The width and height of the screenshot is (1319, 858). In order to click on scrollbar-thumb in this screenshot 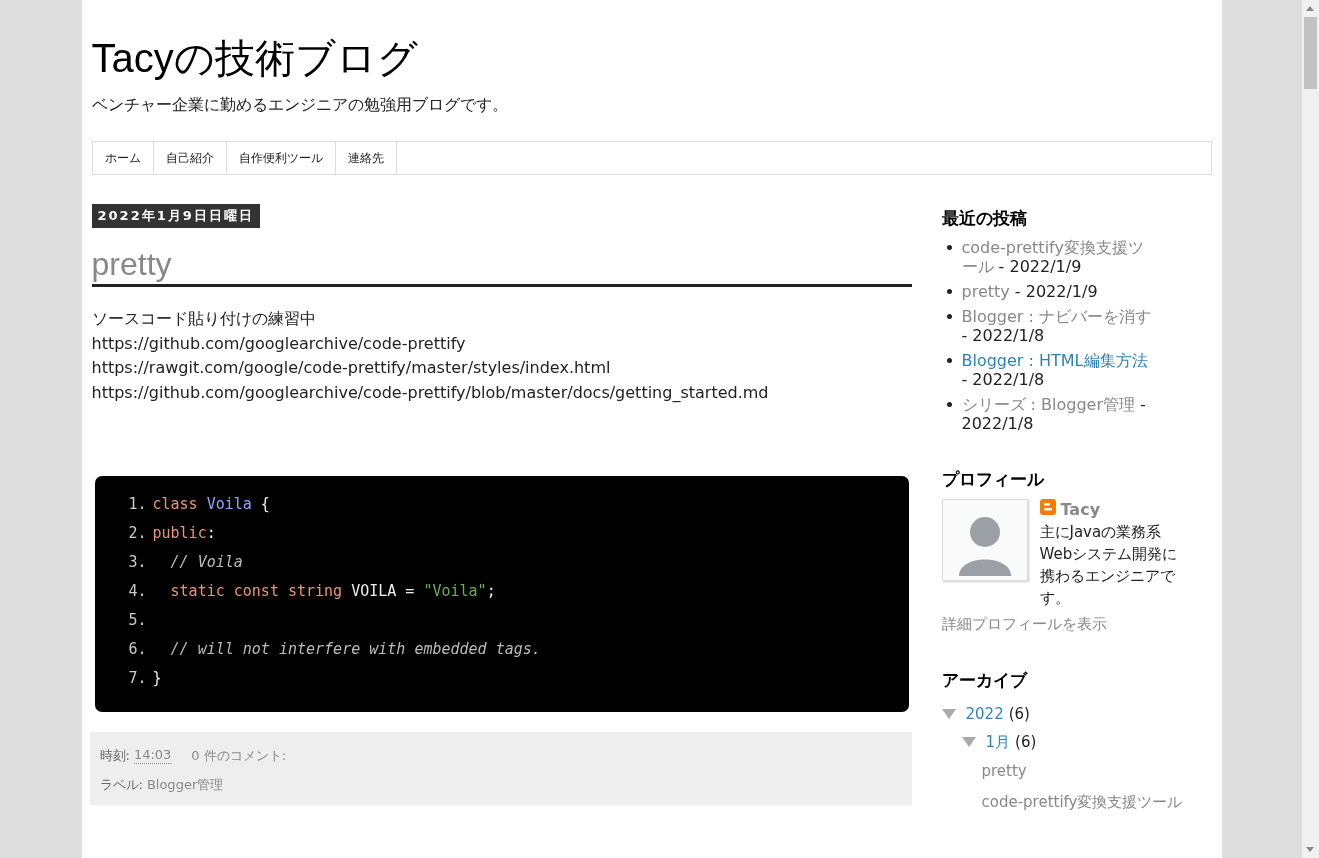, I will do `click(1310, 53)`.